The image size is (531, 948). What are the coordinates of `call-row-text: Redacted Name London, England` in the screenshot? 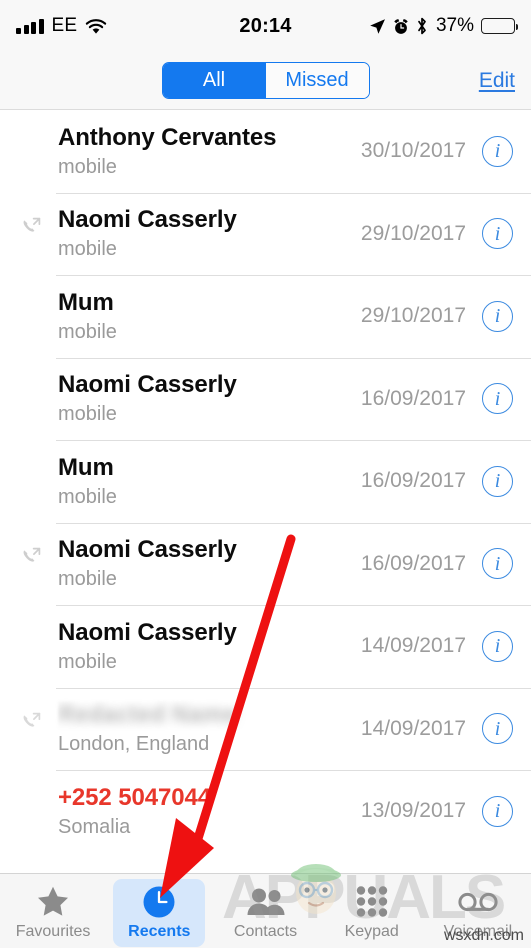 It's located at (208, 728).